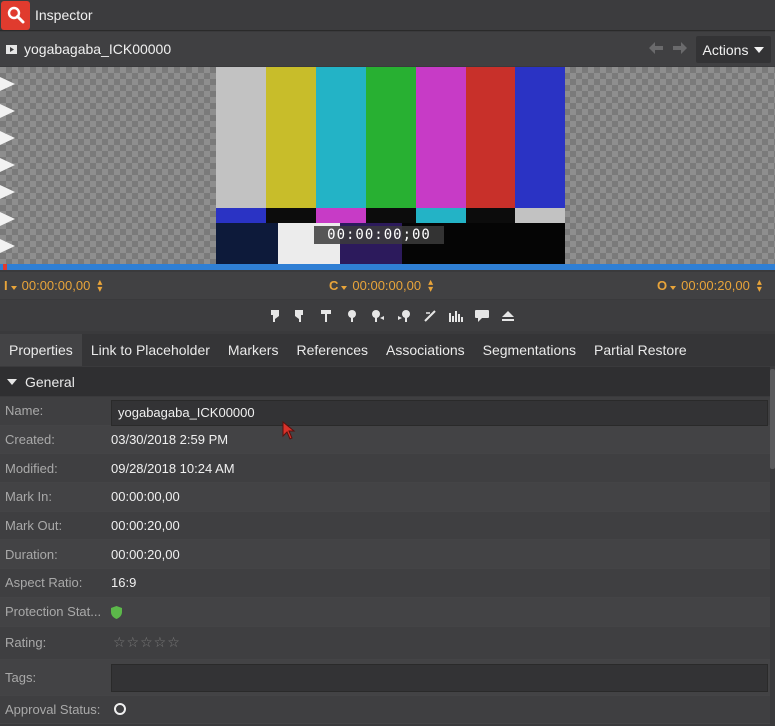 This screenshot has width=775, height=726. I want to click on aspect-ratio-label: Aspect Ratio:, so click(44, 583).